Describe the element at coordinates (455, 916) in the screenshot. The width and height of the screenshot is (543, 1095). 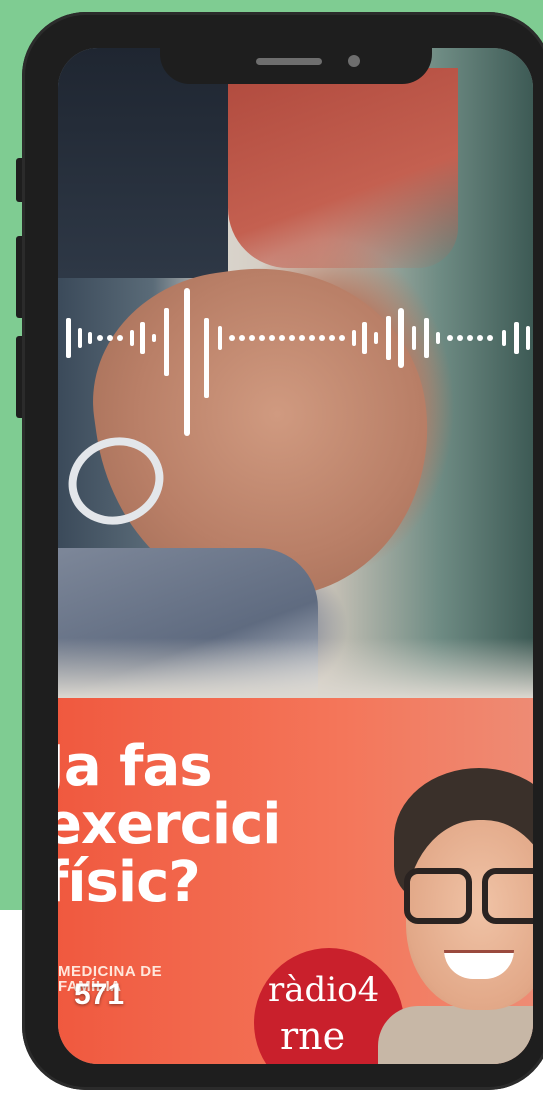
I see `presenter-photo` at that location.